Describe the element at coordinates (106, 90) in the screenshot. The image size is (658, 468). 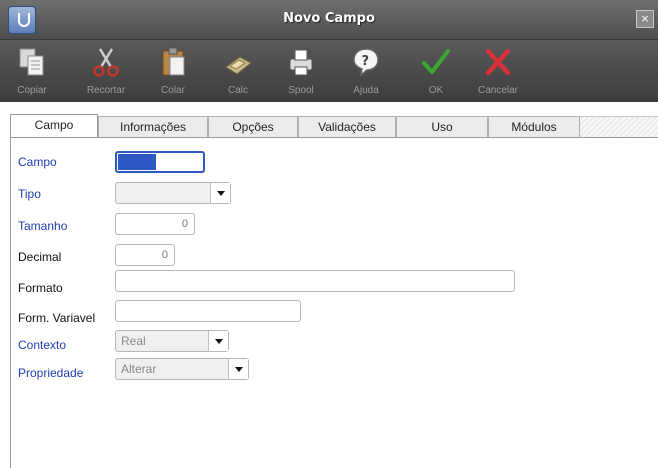
I see `cut-label: Recortar` at that location.